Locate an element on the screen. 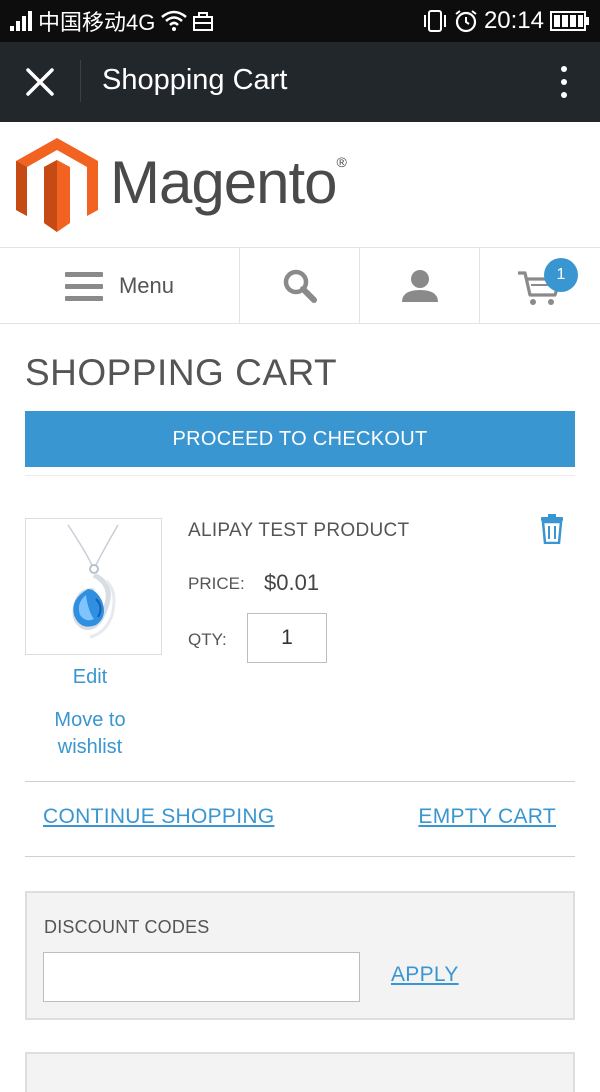  app-bar-title: Shopping Cart is located at coordinates (195, 80).